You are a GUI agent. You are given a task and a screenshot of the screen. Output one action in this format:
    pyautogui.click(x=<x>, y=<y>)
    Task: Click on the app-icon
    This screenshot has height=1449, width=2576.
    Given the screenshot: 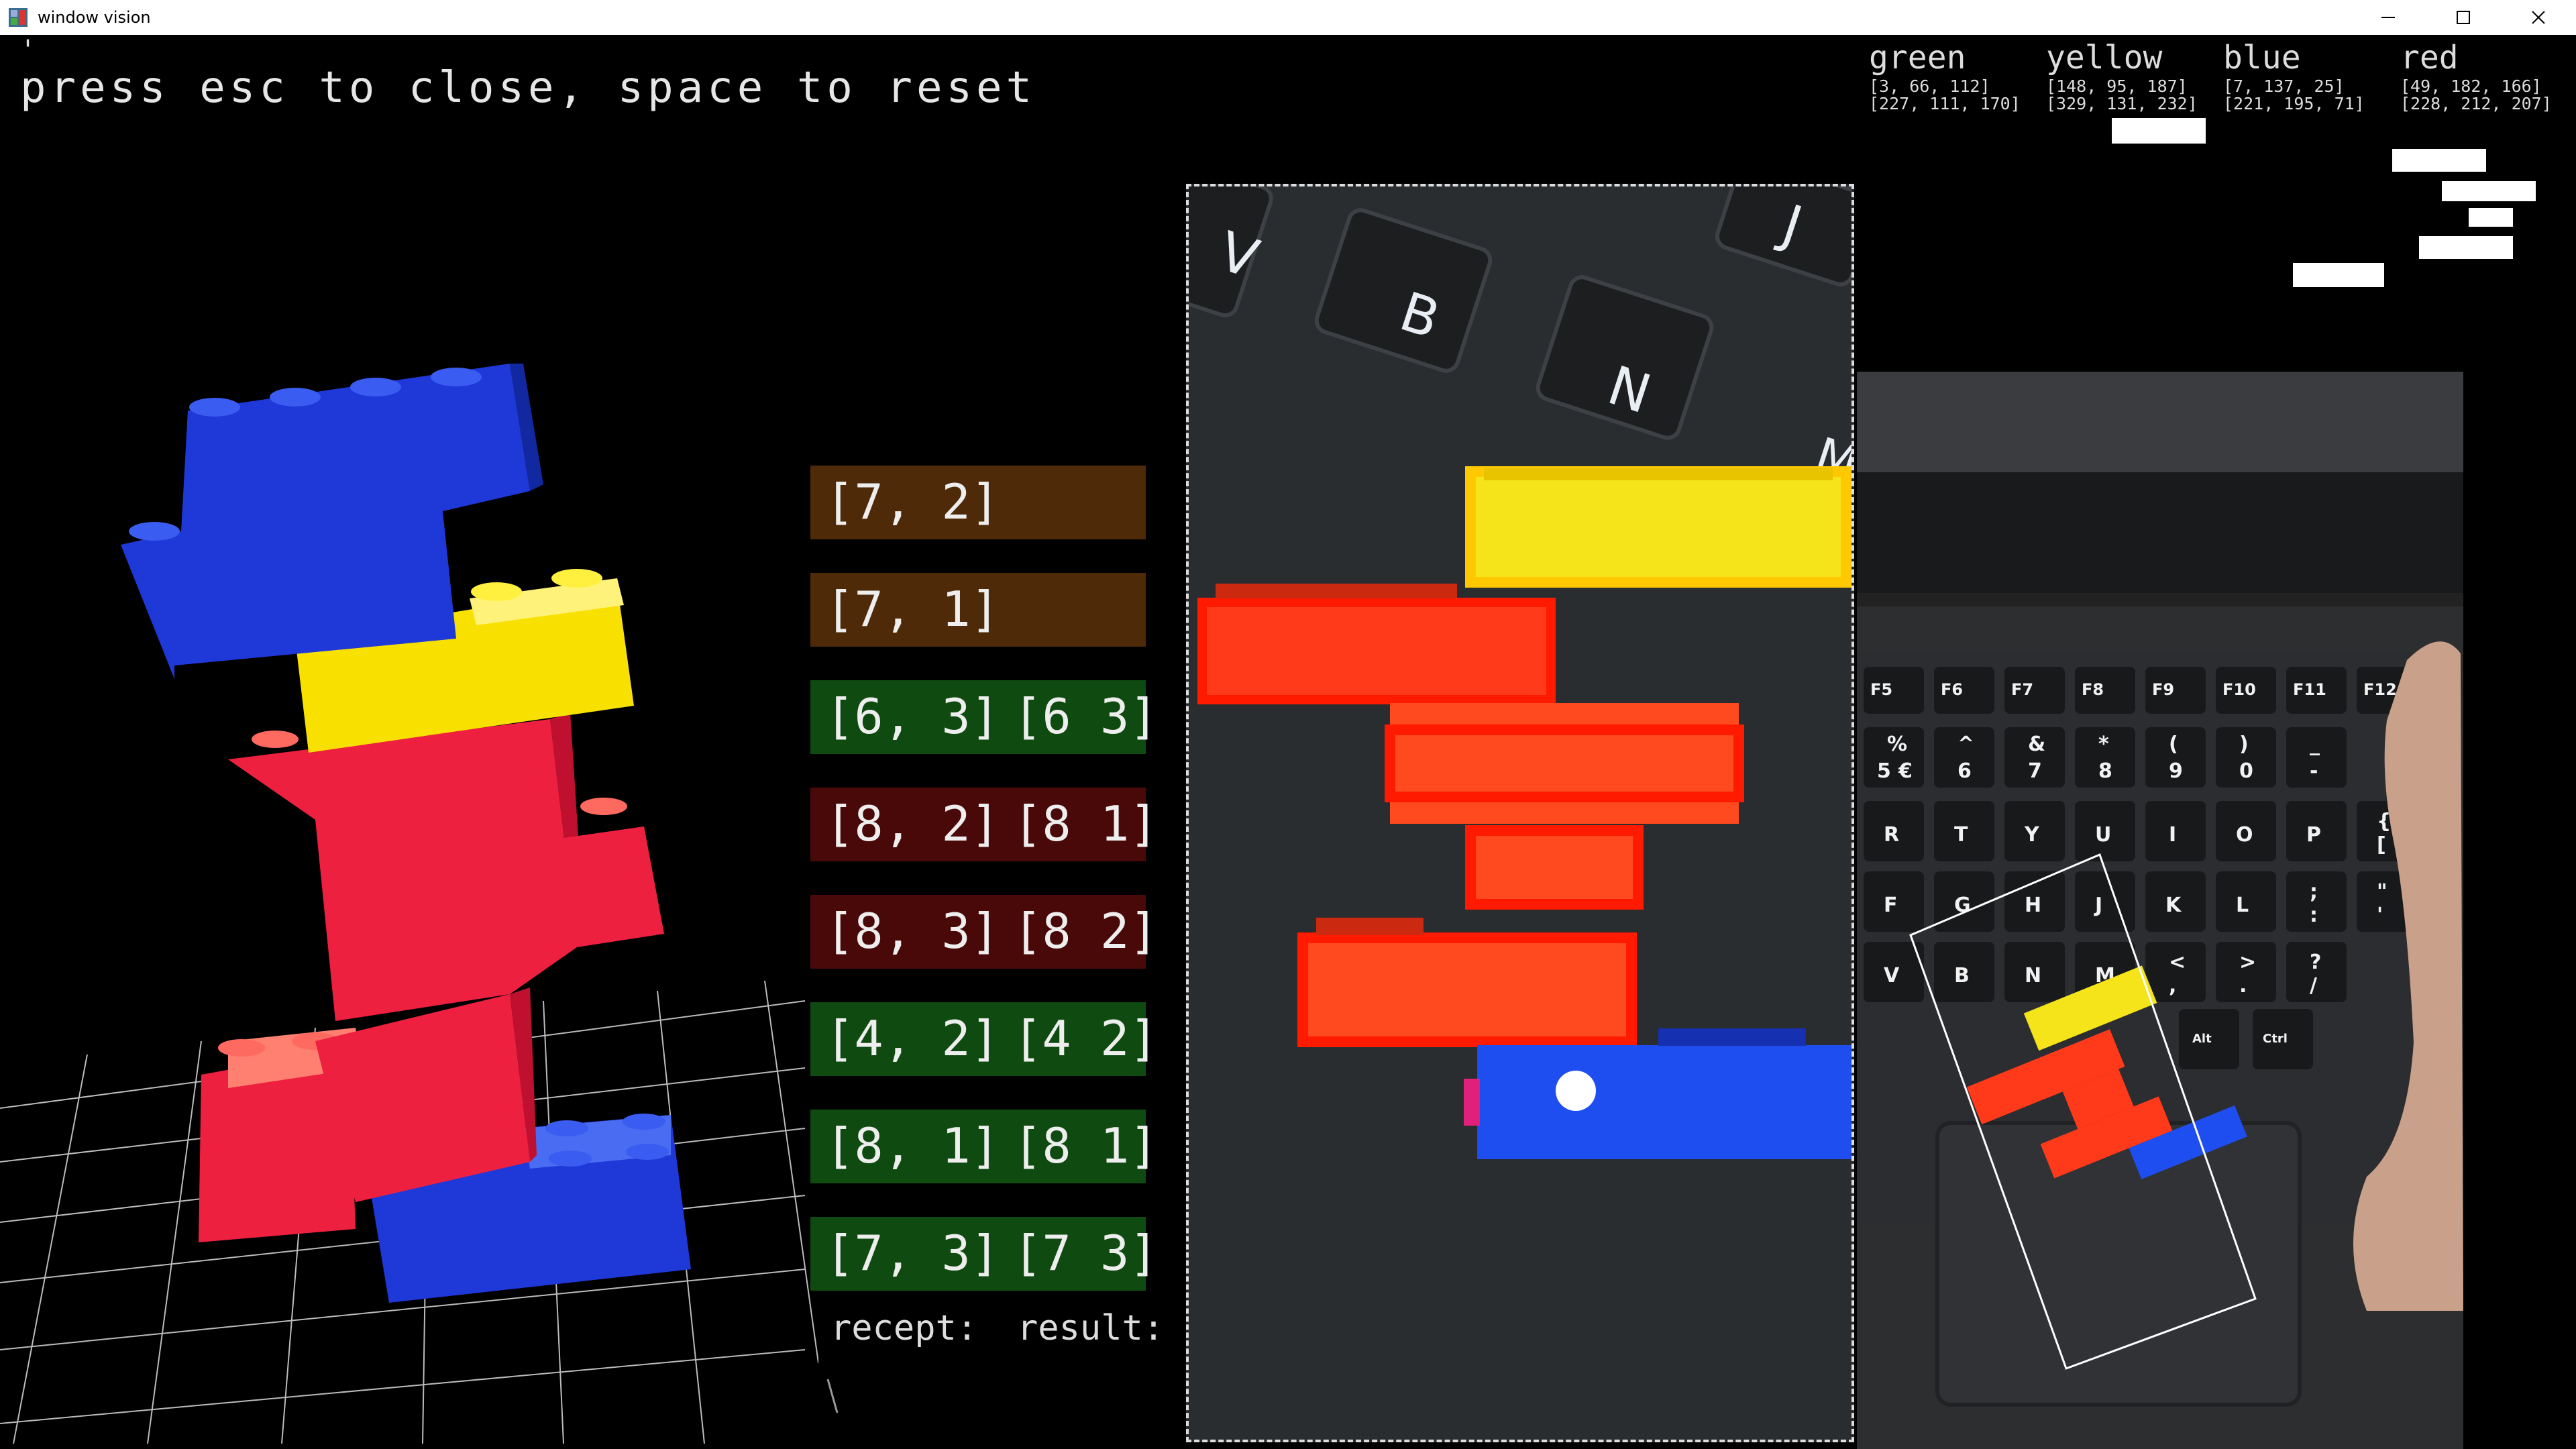 What is the action you would take?
    pyautogui.click(x=18, y=17)
    